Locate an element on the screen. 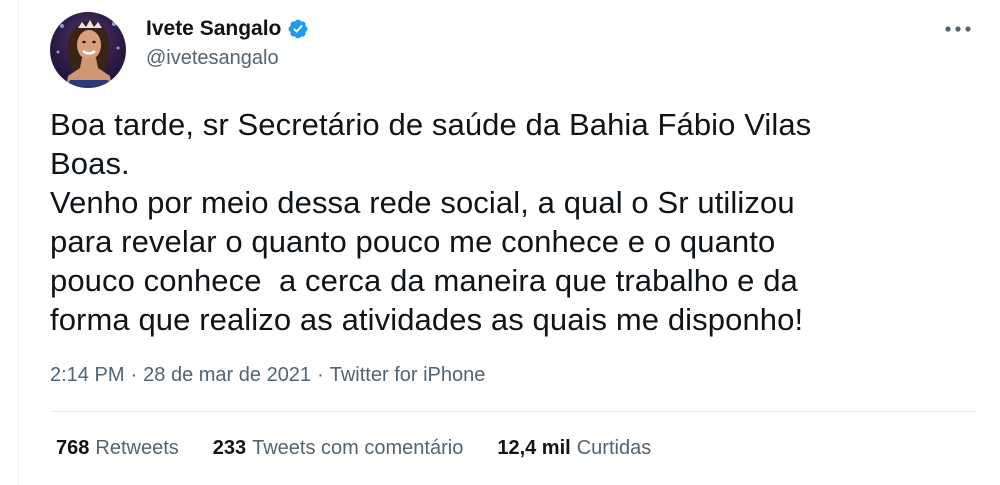  quote-tweets-count: 233 is located at coordinates (229, 448).